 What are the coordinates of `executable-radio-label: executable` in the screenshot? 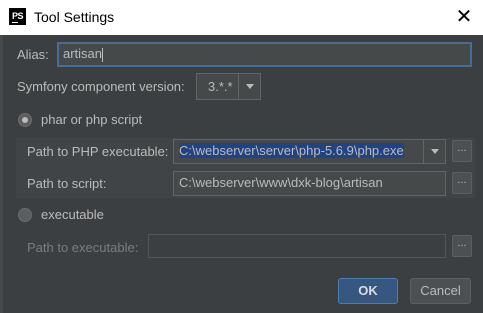 It's located at (72, 214).